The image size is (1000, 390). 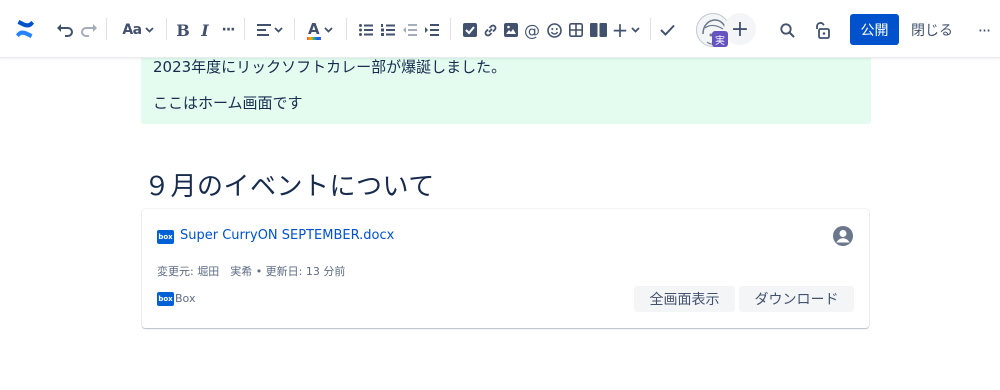 I want to click on confluence-logo-icon, so click(x=25, y=29).